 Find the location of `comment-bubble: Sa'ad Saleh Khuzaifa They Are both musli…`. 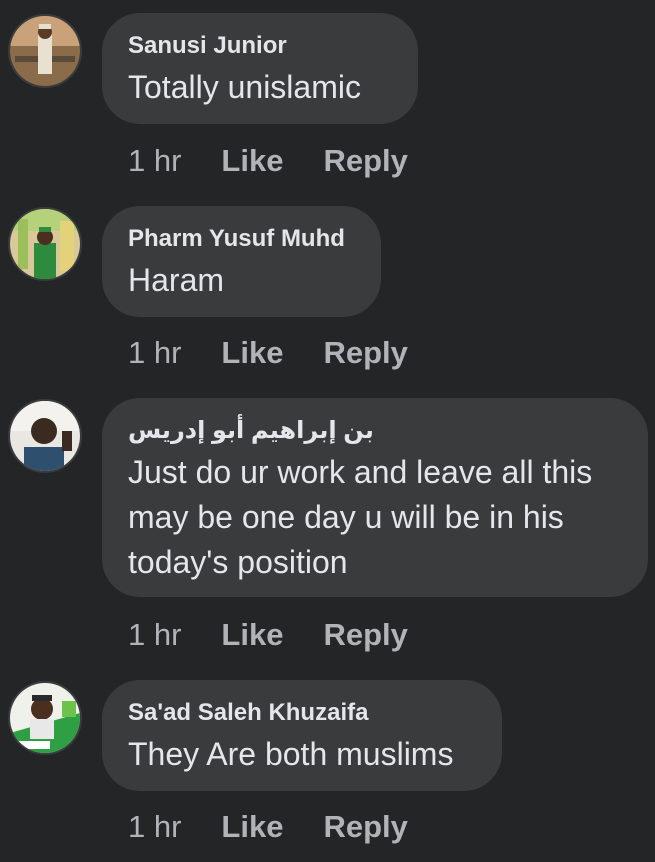

comment-bubble: Sa'ad Saleh Khuzaifa They Are both musli… is located at coordinates (302, 735).